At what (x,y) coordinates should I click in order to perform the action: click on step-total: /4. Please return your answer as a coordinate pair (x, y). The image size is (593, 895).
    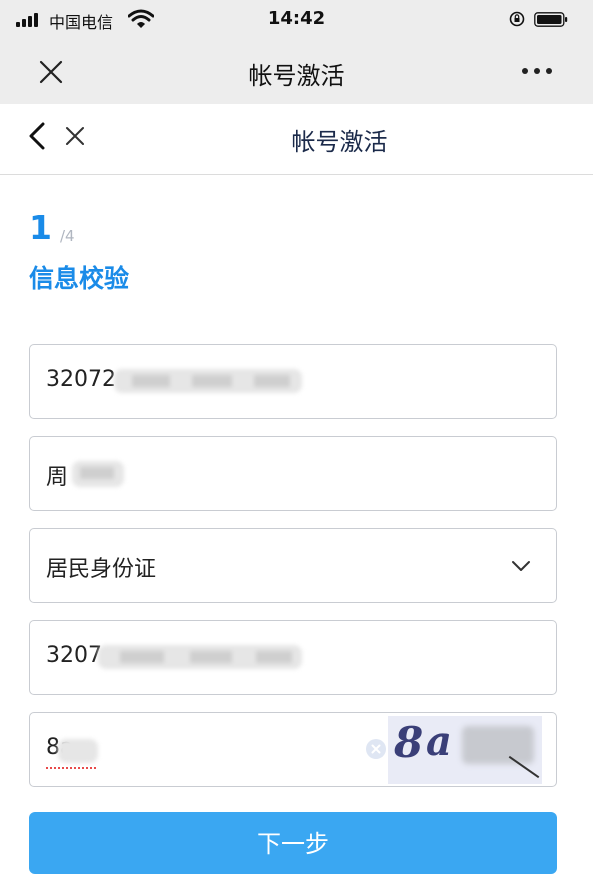
    Looking at the image, I should click on (67, 236).